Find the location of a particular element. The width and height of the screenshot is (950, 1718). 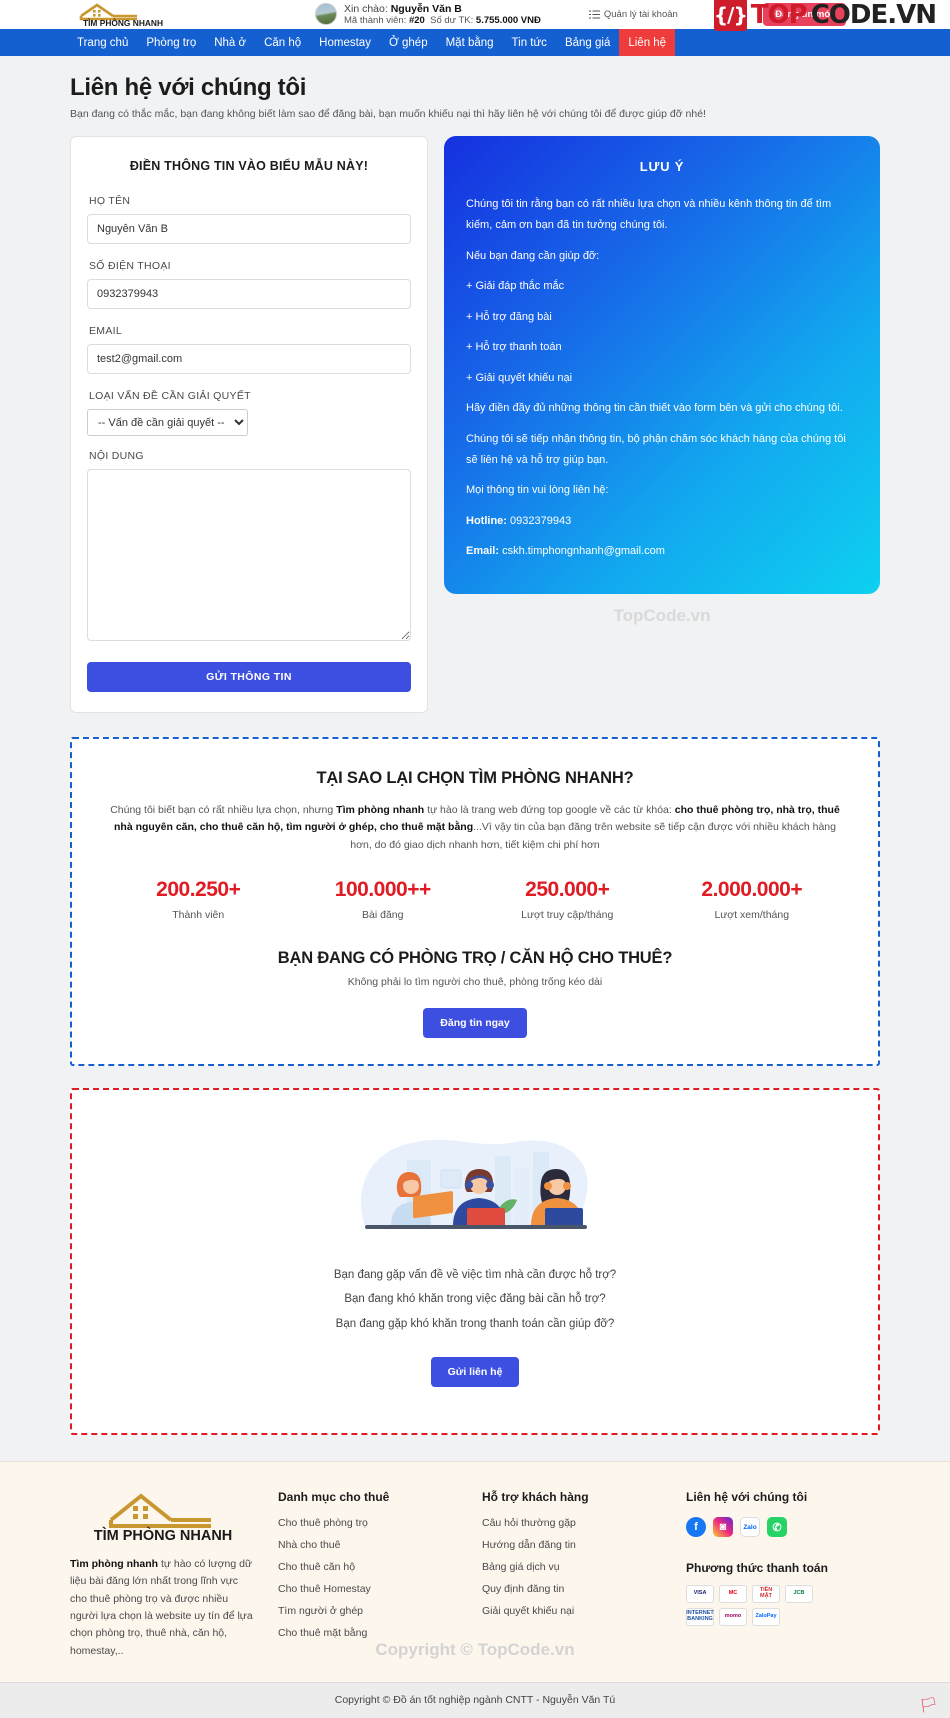

nav-item-7: Tin tức is located at coordinates (529, 42).